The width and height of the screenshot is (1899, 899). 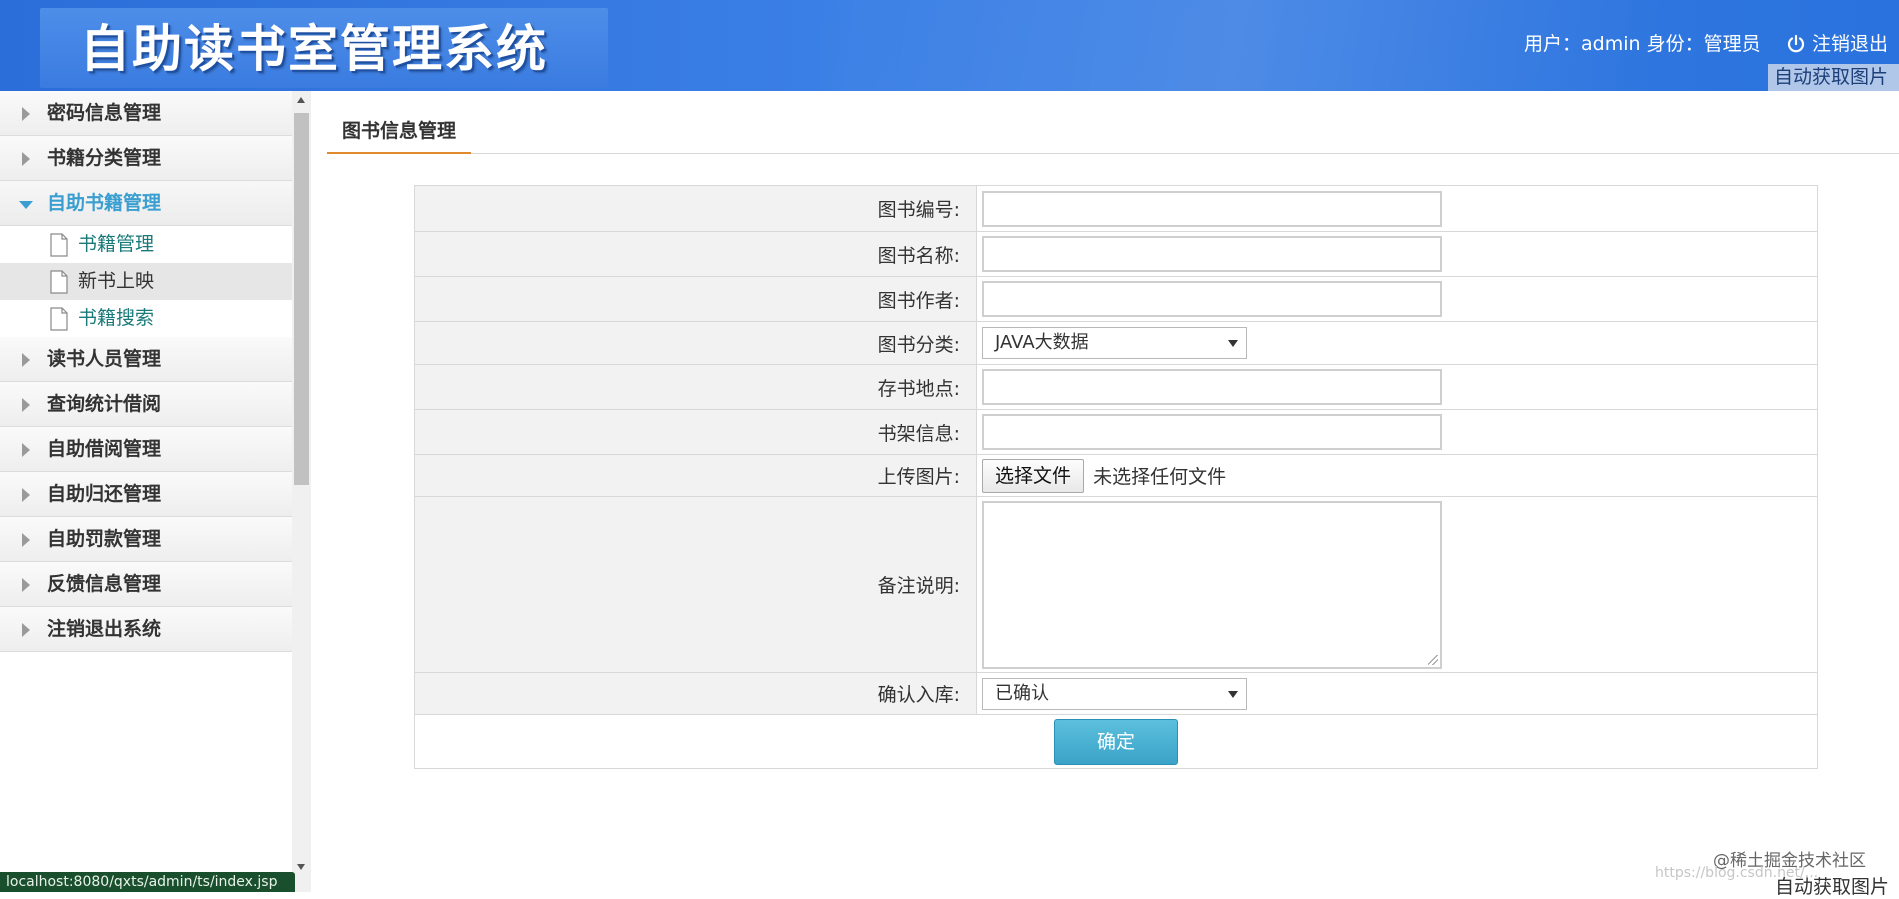 I want to click on resize-grip-icon, so click(x=1433, y=659).